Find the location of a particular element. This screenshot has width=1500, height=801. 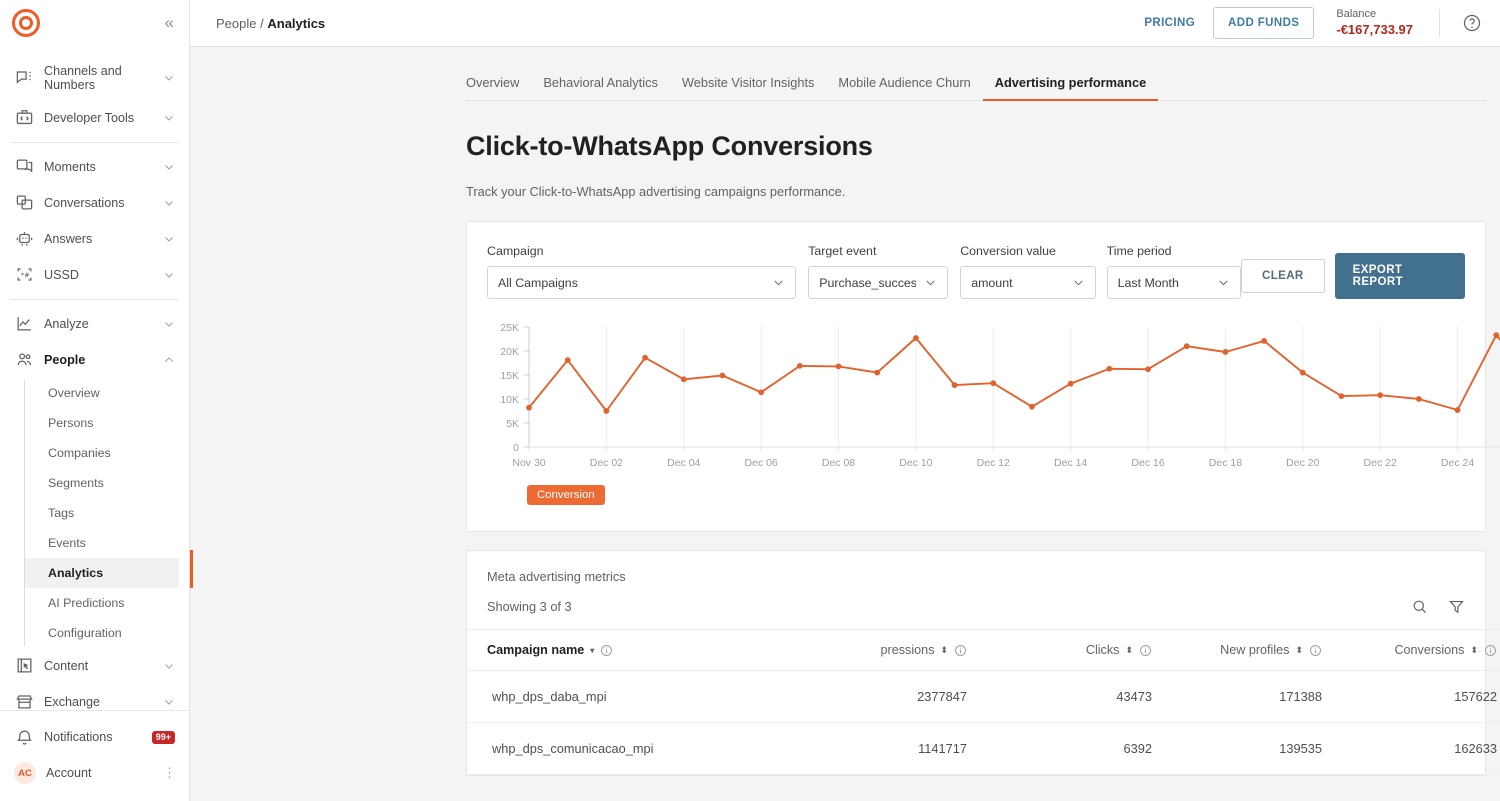

time-period-filter: Time period Last Month is located at coordinates (1174, 271).